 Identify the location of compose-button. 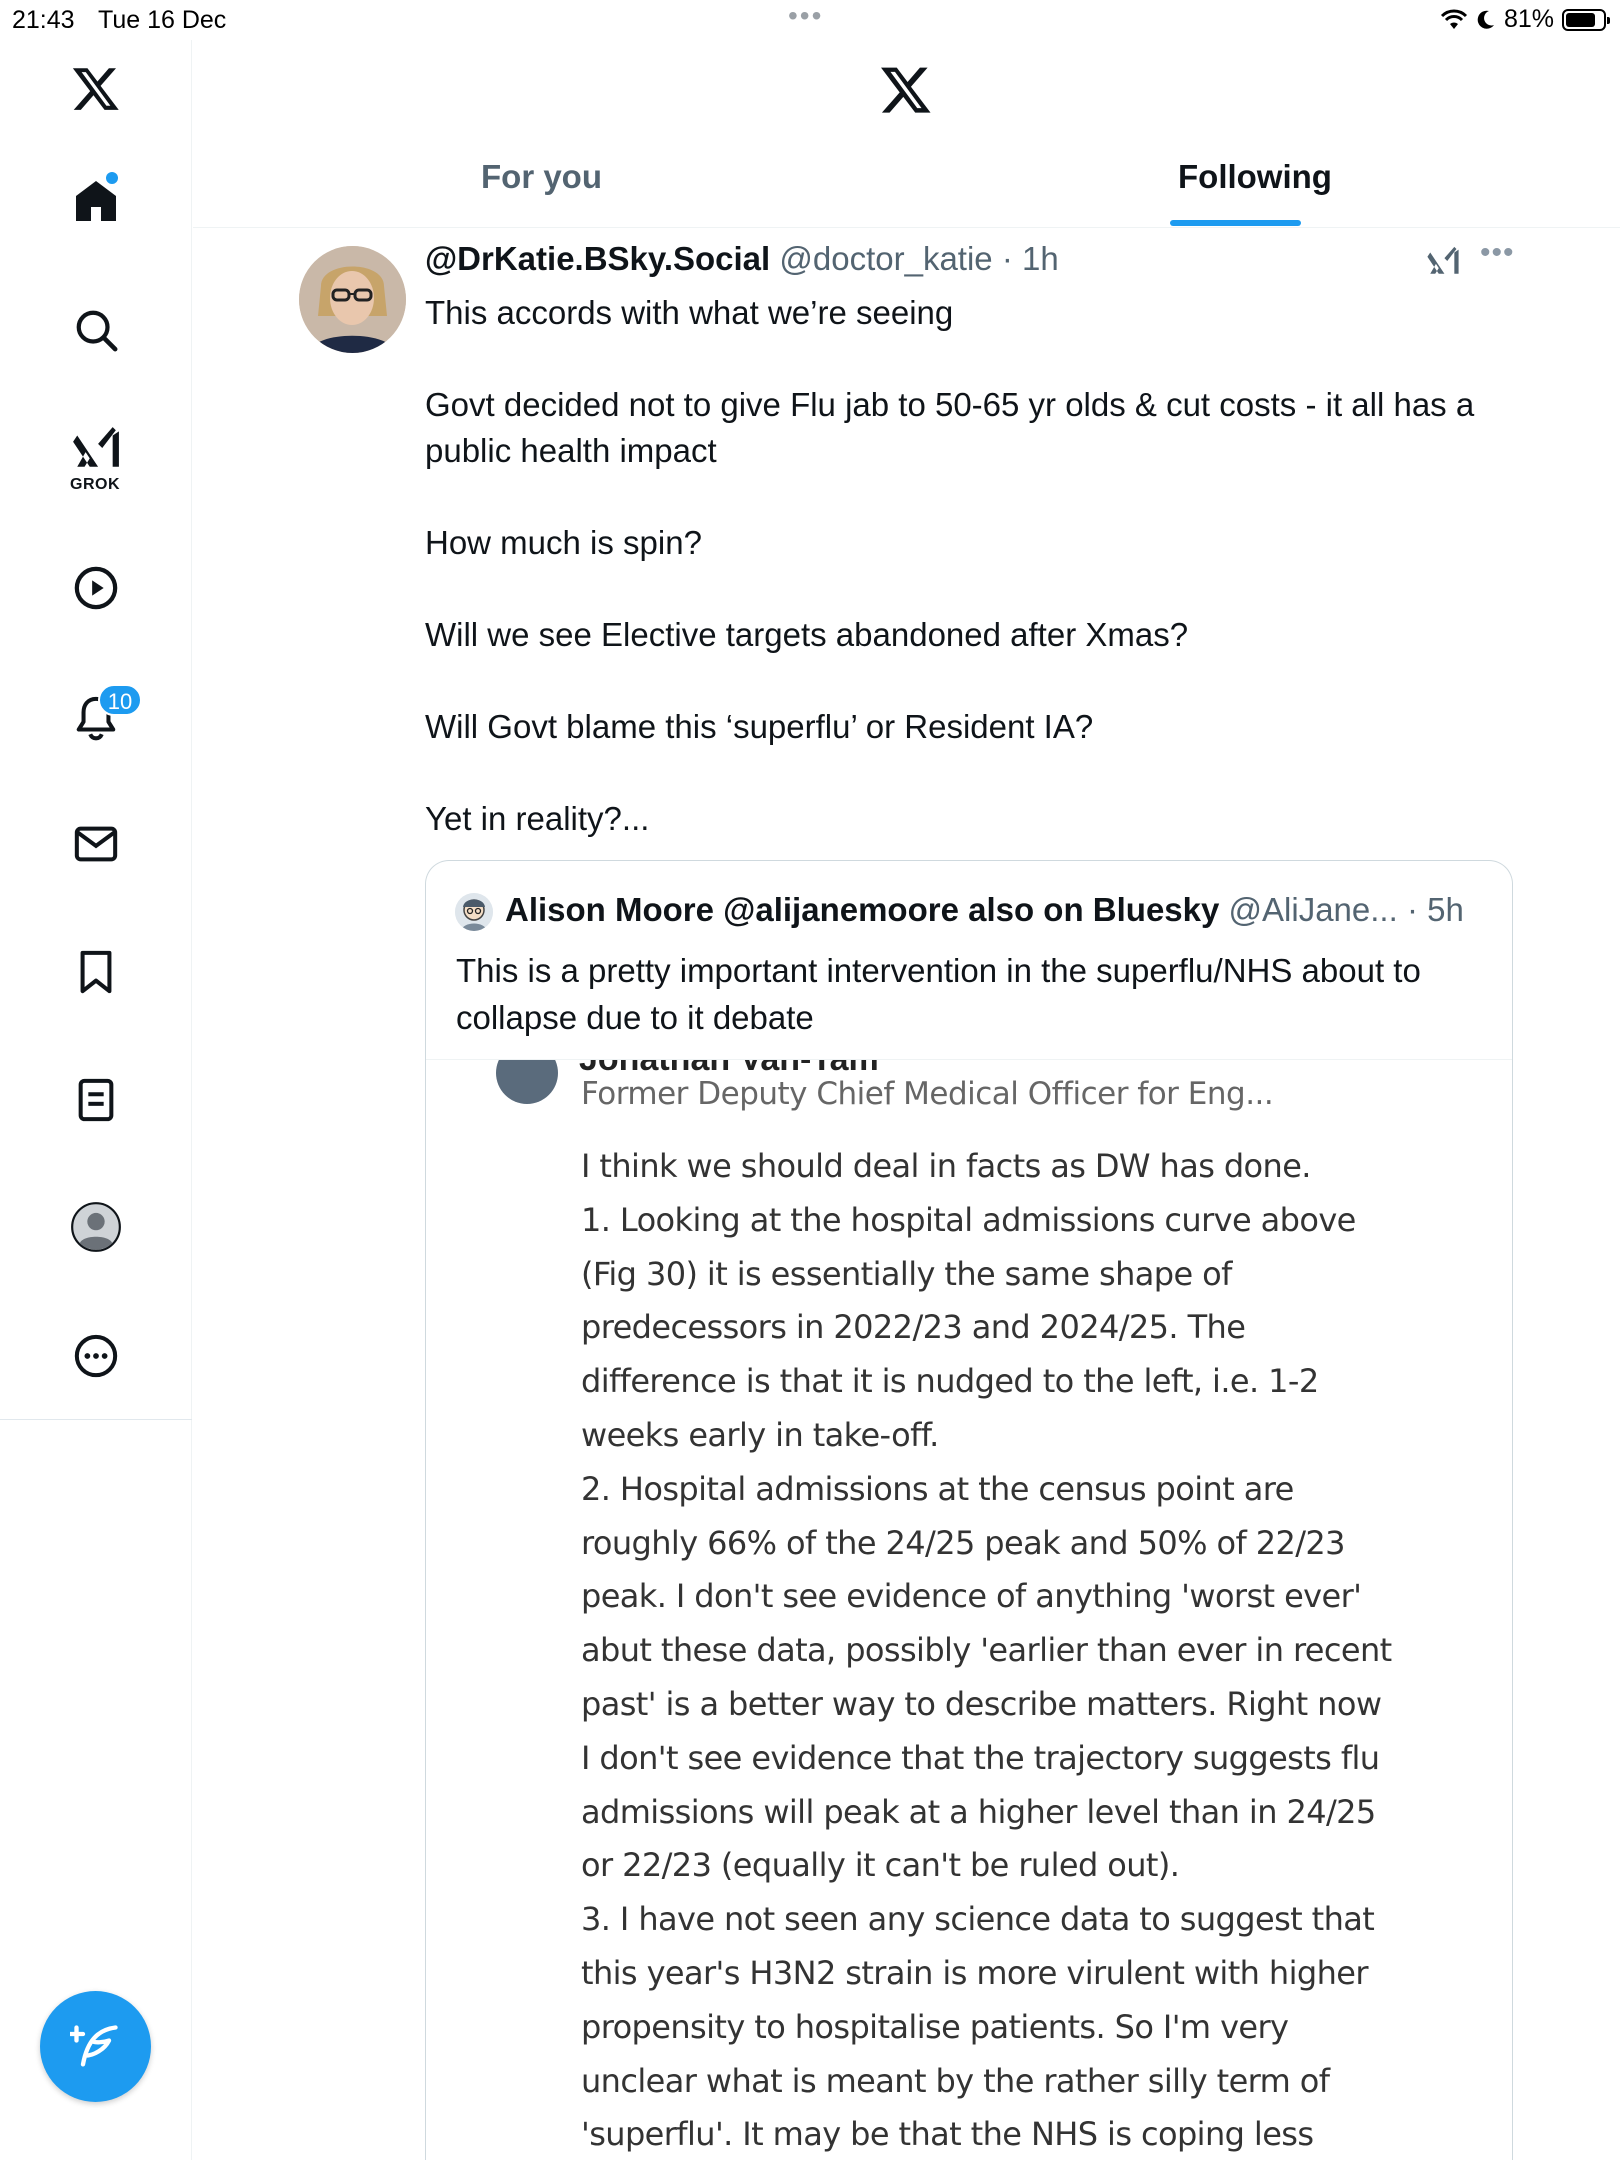
(95, 2046).